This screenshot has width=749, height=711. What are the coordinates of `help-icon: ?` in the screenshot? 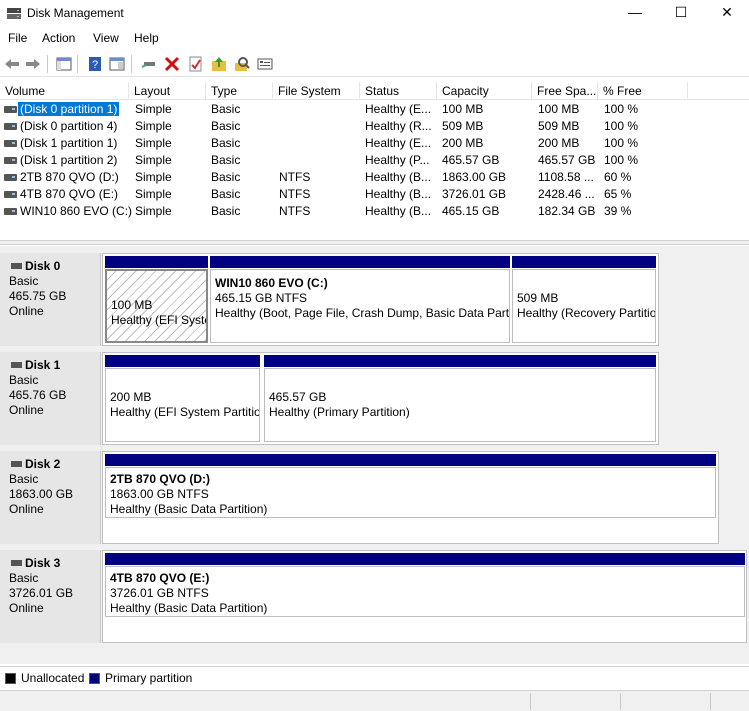 It's located at (95, 64).